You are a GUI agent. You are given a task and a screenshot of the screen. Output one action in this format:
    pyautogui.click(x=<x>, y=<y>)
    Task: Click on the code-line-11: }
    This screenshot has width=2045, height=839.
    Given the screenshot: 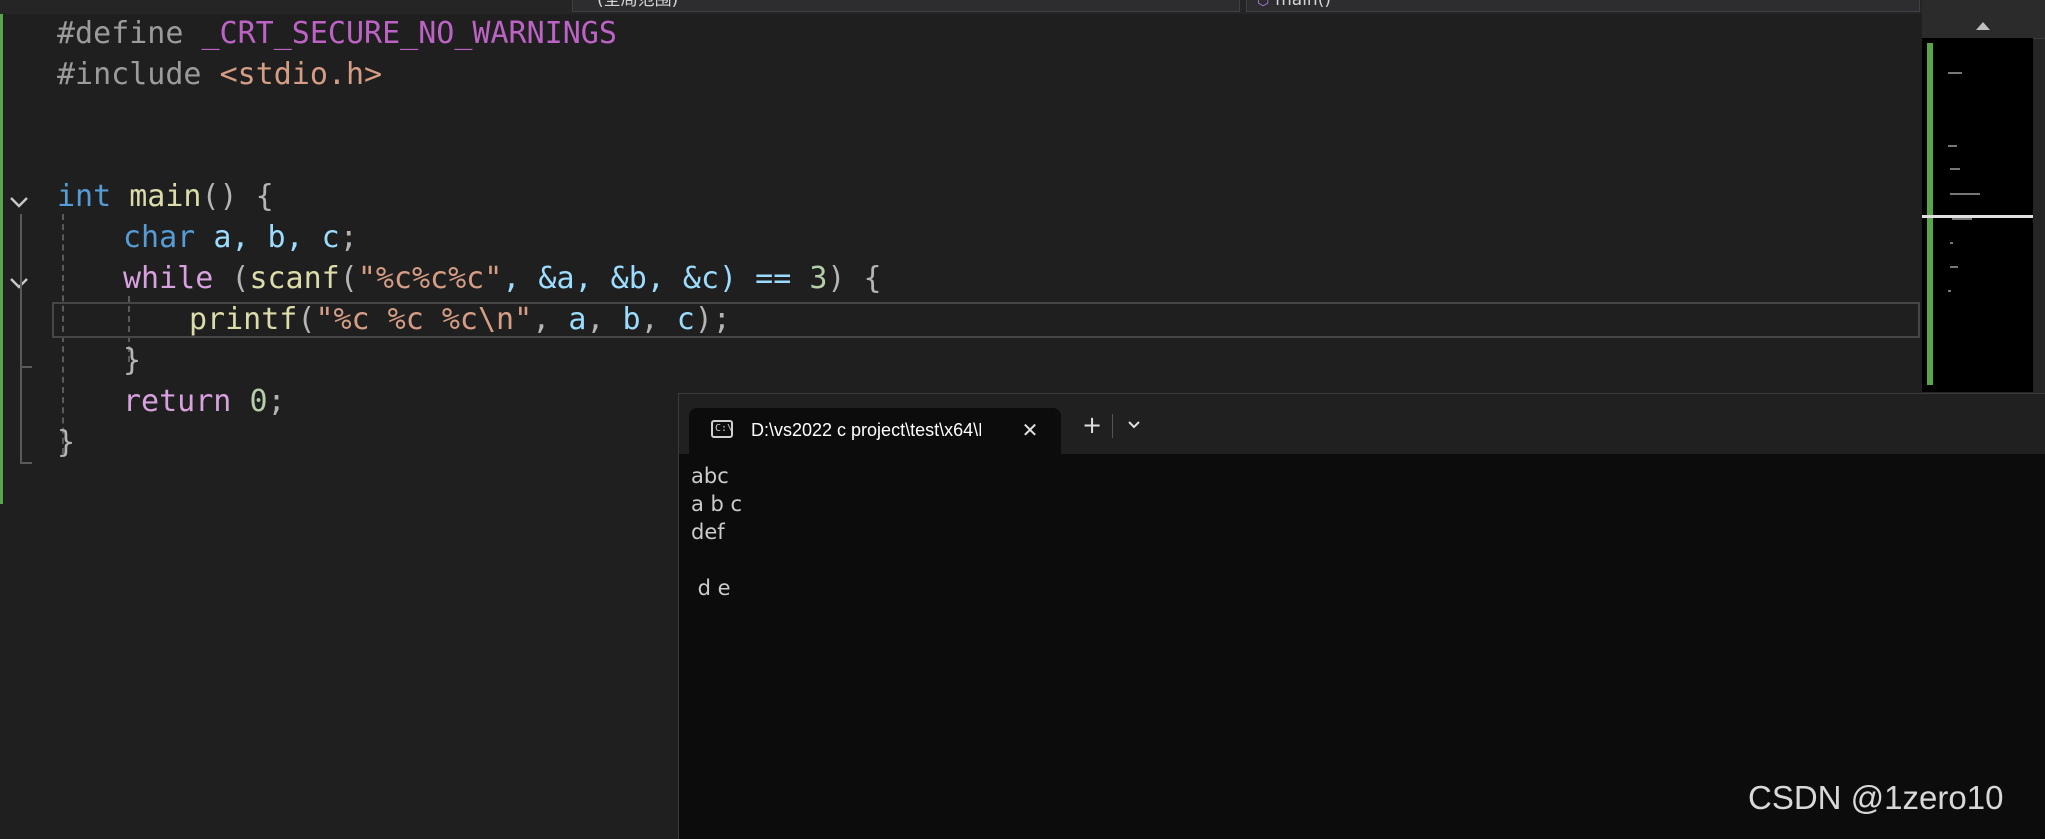 What is the action you would take?
    pyautogui.click(x=66, y=443)
    